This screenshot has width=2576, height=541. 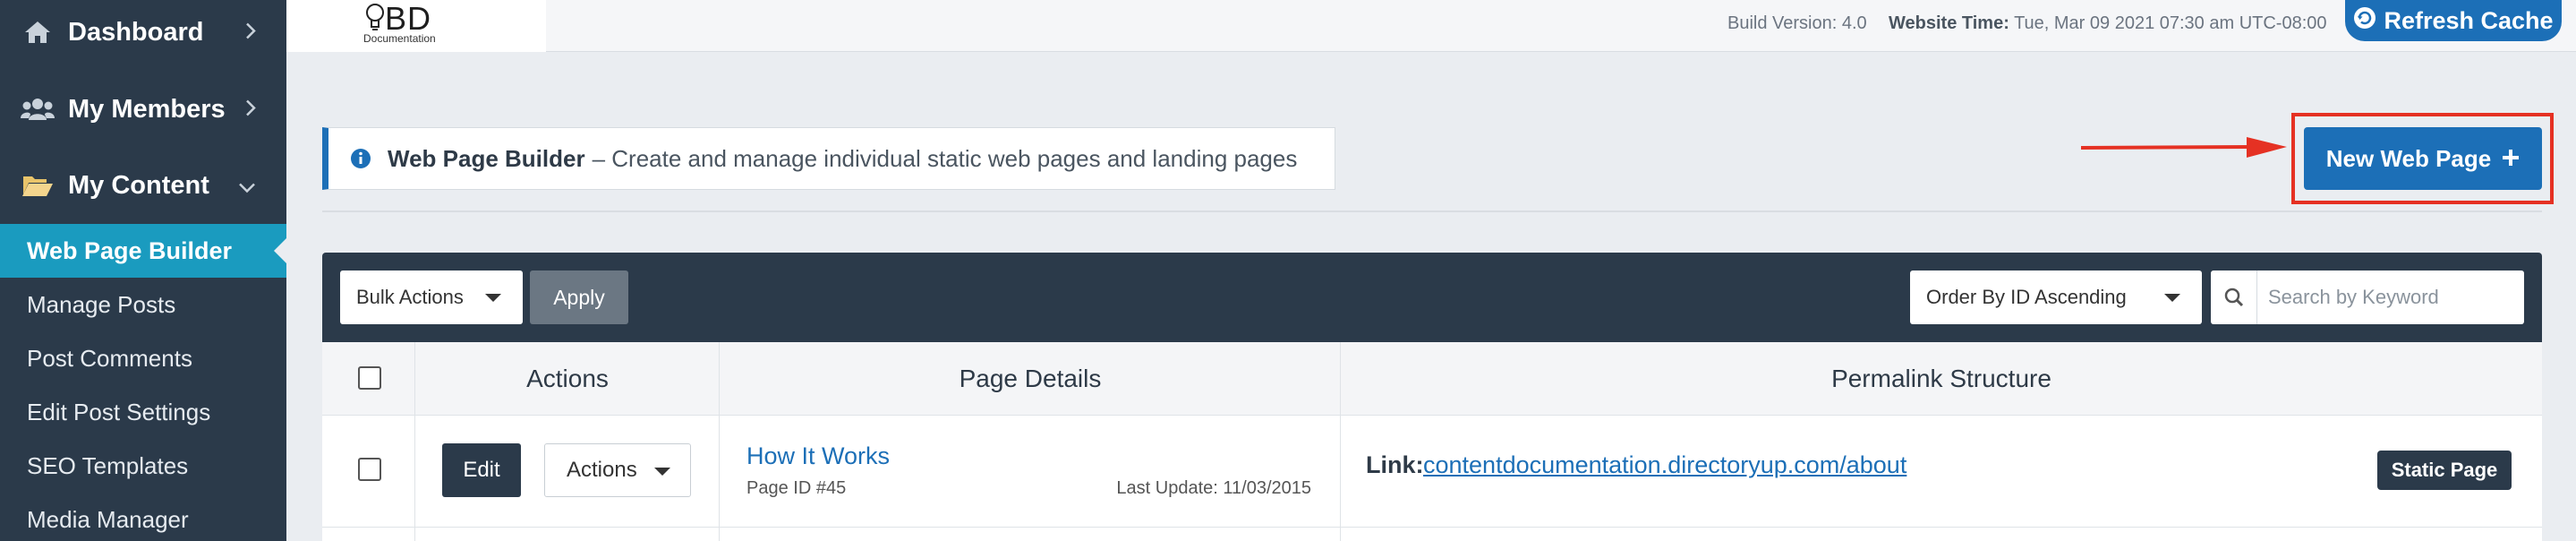 I want to click on sidebar-item-media-manager: Media Manager, so click(x=143, y=517).